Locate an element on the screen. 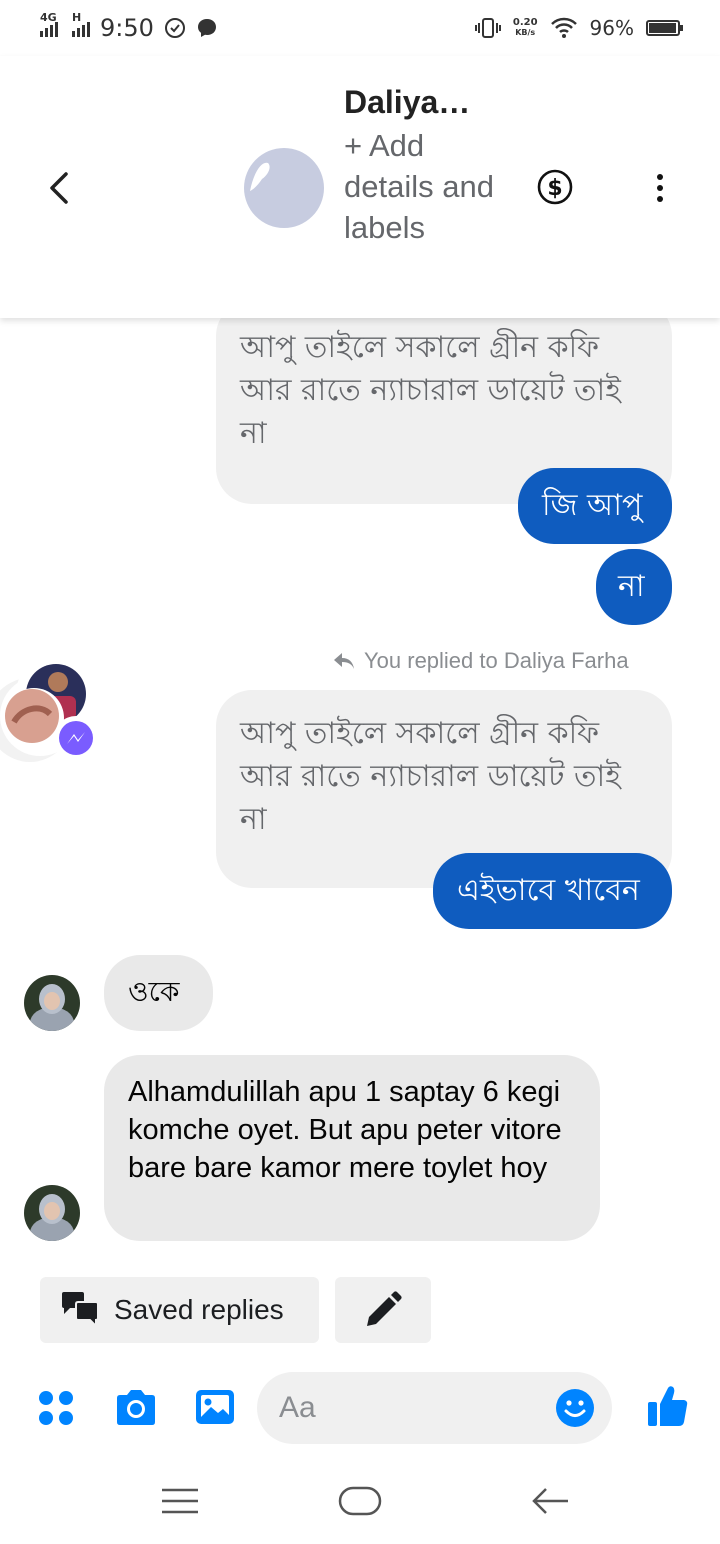 The image size is (720, 1544). status-bar: 4G H 9:50 0.20 KB/s 96% is located at coordinates (360, 28).